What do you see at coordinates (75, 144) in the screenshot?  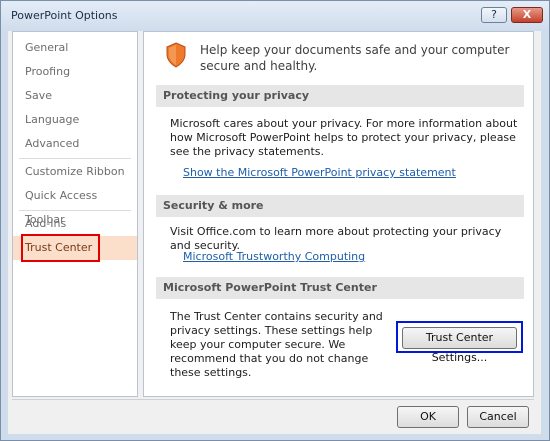 I see `sidebar-item-advanced: Advanced` at bounding box center [75, 144].